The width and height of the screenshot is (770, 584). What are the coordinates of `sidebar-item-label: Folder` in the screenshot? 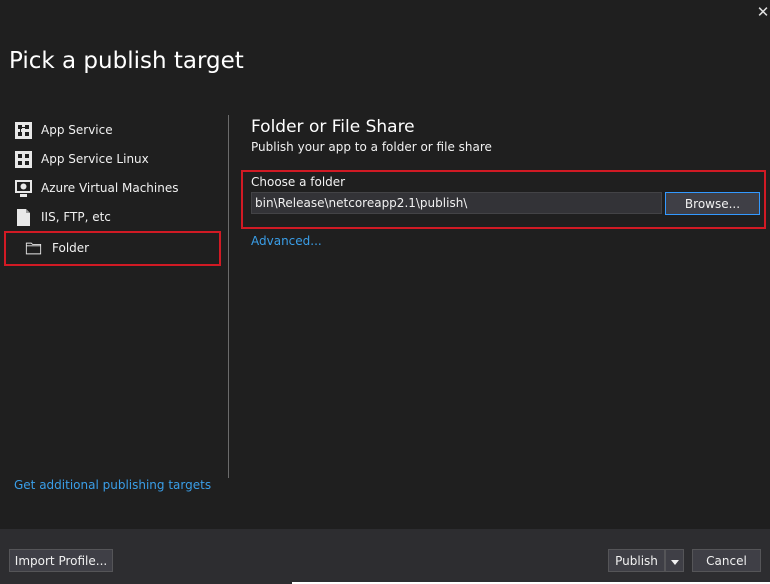 It's located at (71, 248).